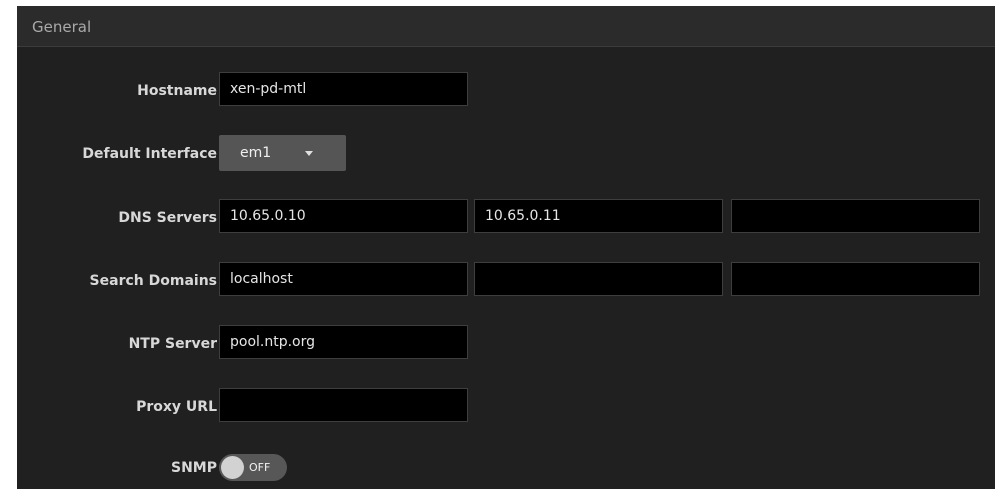 The width and height of the screenshot is (995, 489). Describe the element at coordinates (167, 218) in the screenshot. I see `dns-servers-label: DNS Servers` at that location.